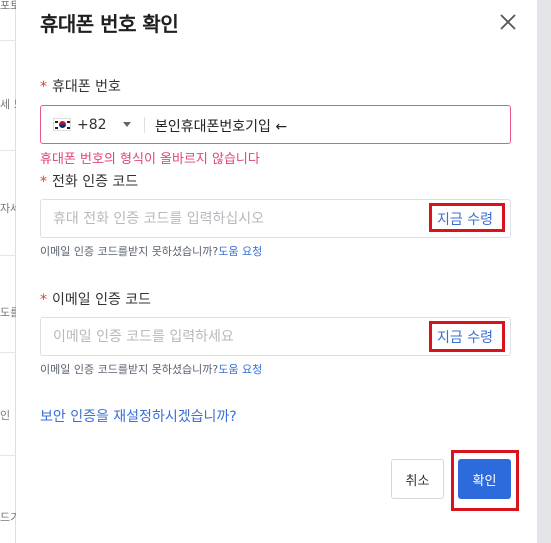 The height and width of the screenshot is (543, 551). Describe the element at coordinates (127, 124) in the screenshot. I see `caret-down-icon` at that location.